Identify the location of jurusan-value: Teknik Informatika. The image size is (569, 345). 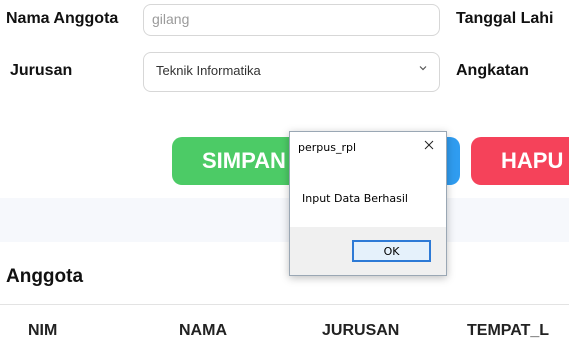
(208, 70).